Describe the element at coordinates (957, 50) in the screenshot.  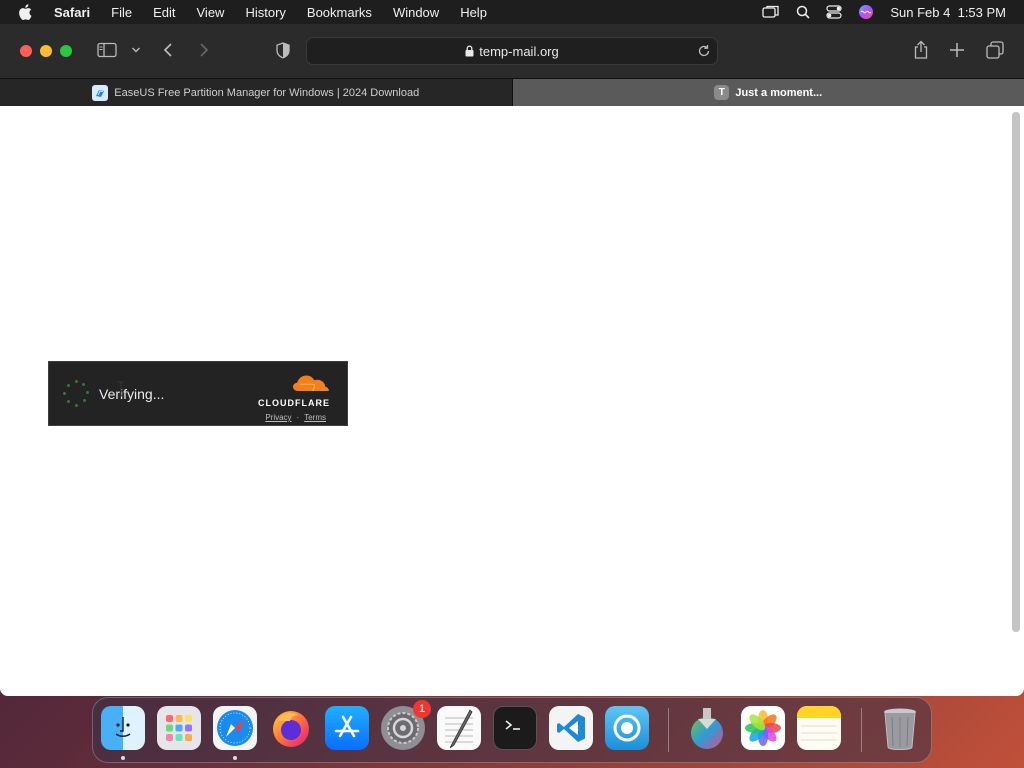
I see `new-tab-icon` at that location.